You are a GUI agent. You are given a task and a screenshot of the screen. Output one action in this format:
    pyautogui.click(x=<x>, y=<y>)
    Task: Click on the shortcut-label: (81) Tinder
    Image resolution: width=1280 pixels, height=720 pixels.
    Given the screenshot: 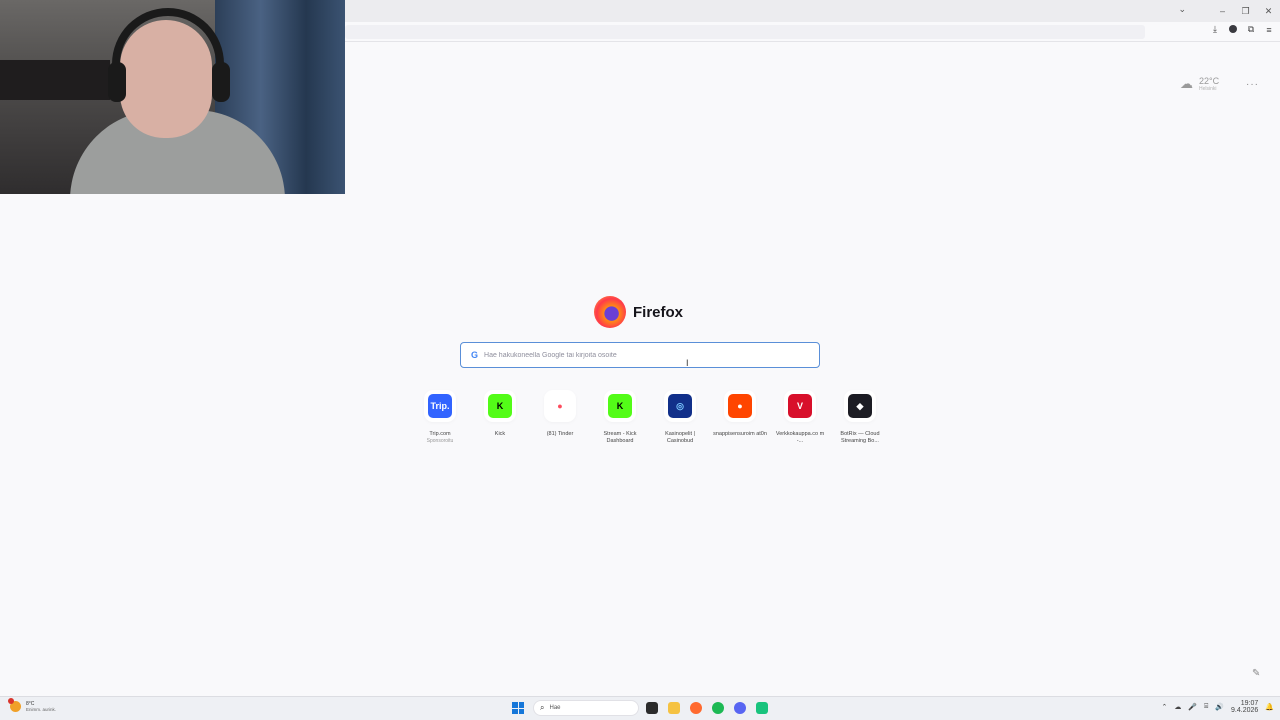 What is the action you would take?
    pyautogui.click(x=560, y=434)
    